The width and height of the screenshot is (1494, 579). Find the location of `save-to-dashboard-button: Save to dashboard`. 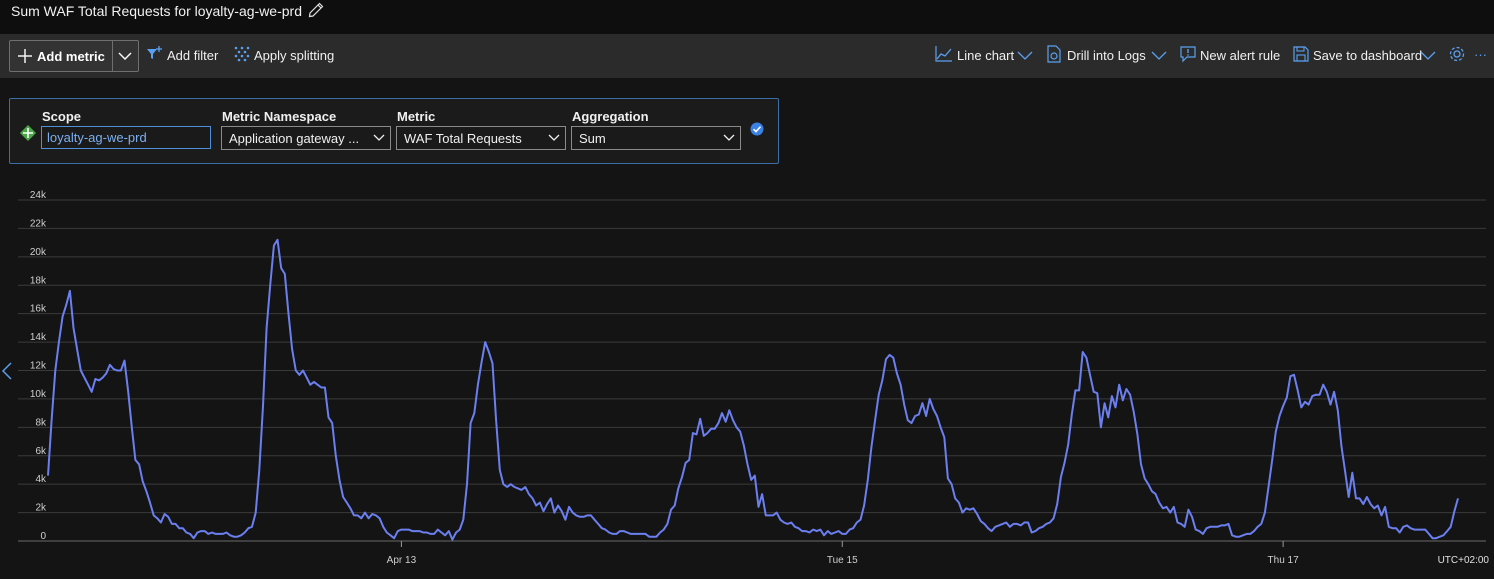

save-to-dashboard-button: Save to dashboard is located at coordinates (1367, 55).